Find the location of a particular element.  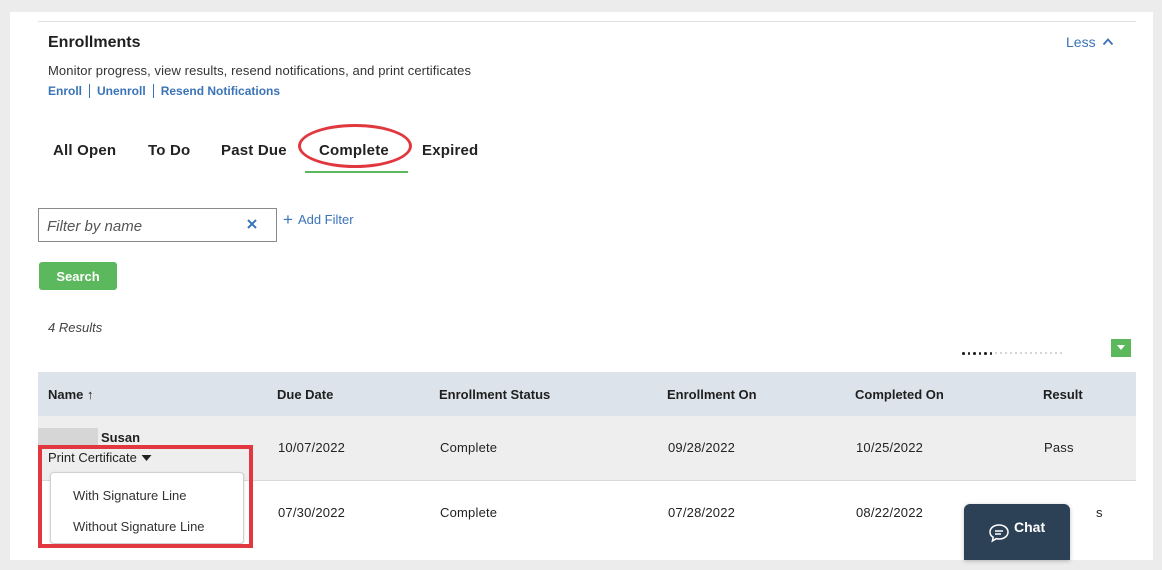

results-count: 4 Results is located at coordinates (75, 327).